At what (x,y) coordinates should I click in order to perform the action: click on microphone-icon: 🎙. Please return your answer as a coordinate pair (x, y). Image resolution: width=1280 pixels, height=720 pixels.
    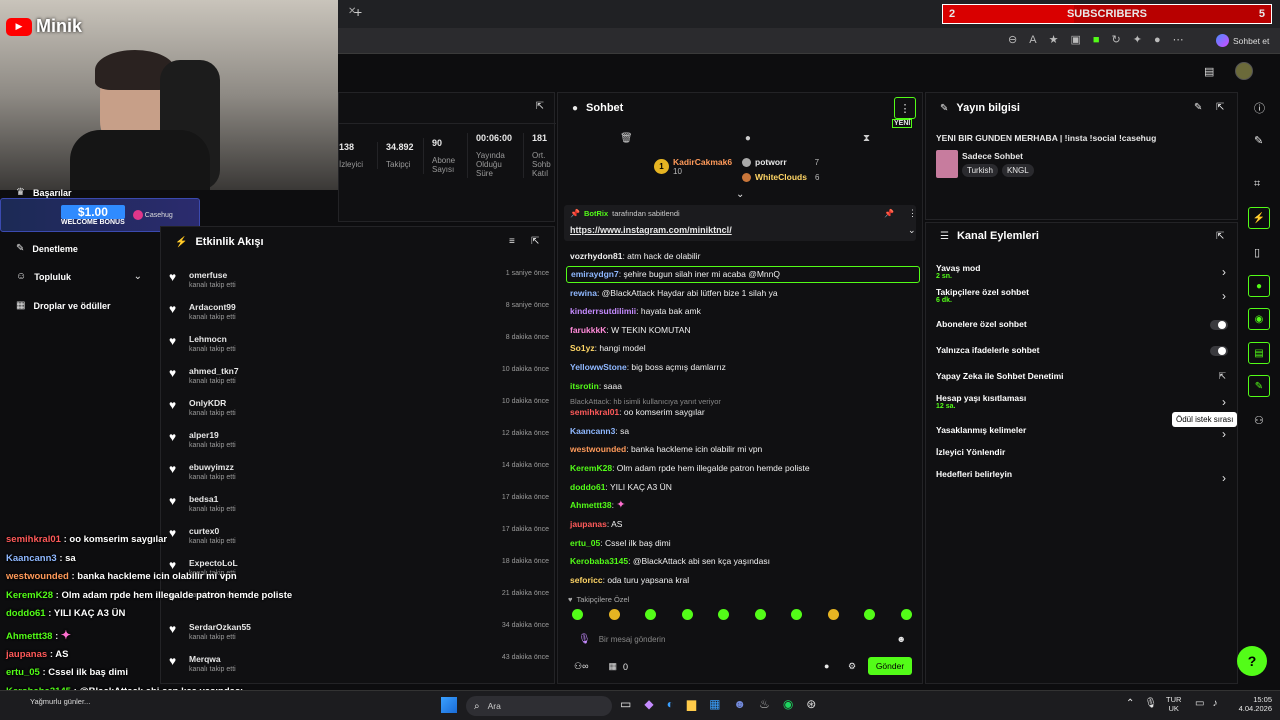
    Looking at the image, I should click on (584, 639).